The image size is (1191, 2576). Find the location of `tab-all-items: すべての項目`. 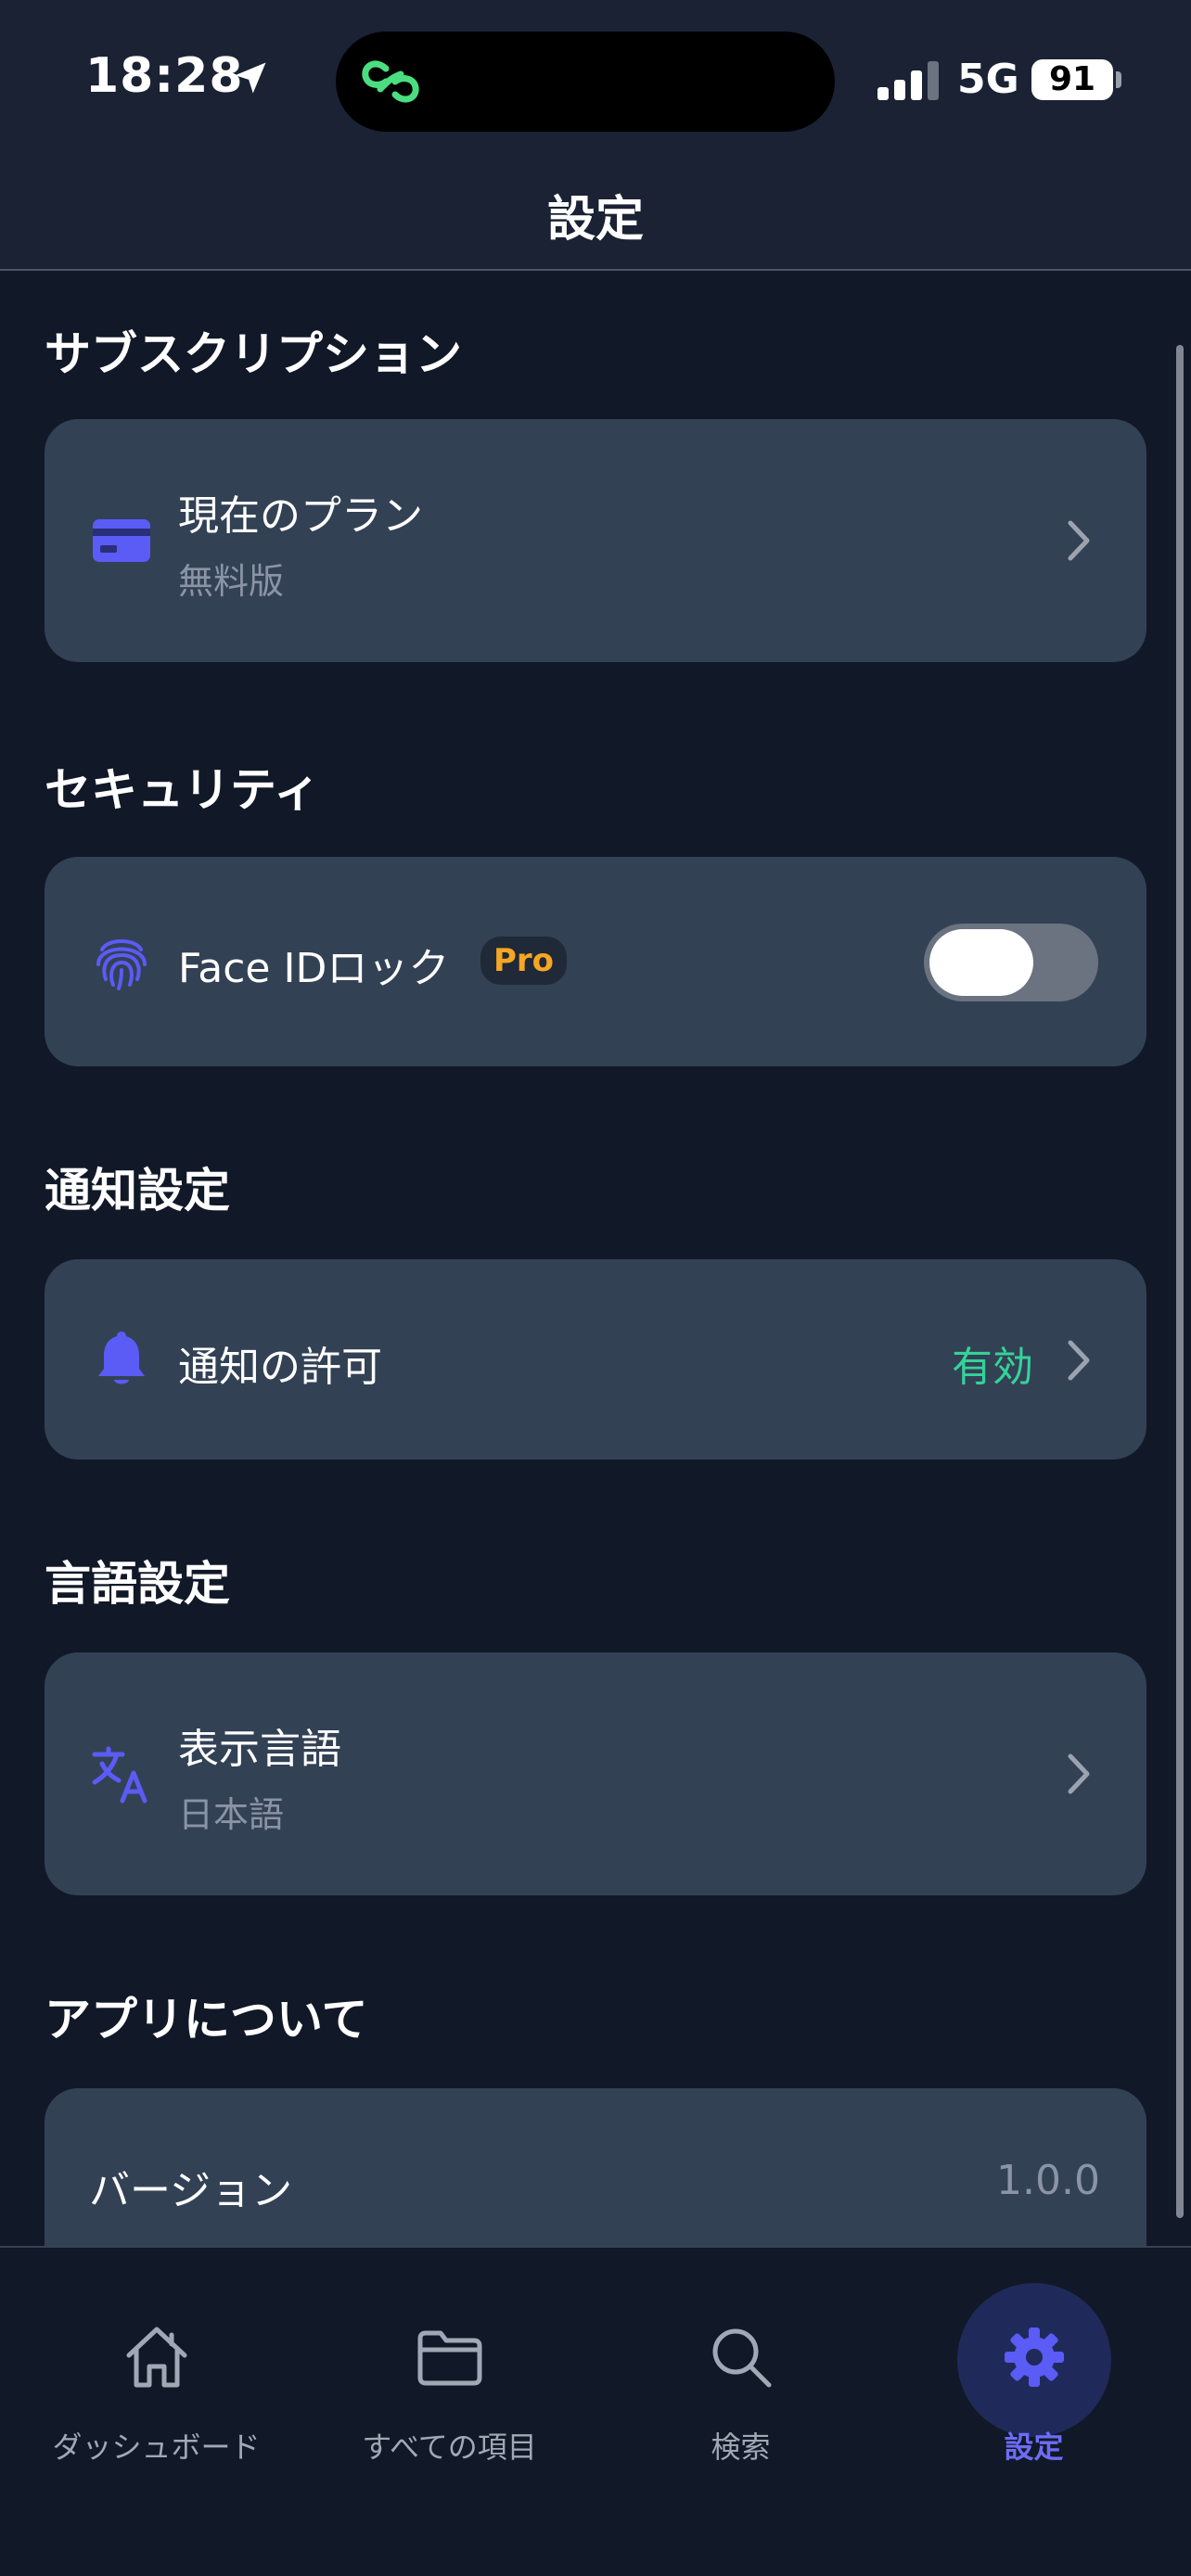

tab-all-items: すべての項目 is located at coordinates (450, 2368).